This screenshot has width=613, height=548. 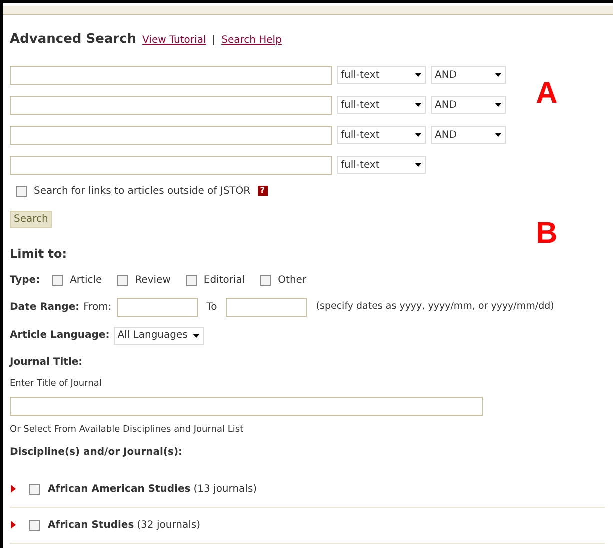 What do you see at coordinates (25, 281) in the screenshot?
I see `type-label: Type:` at bounding box center [25, 281].